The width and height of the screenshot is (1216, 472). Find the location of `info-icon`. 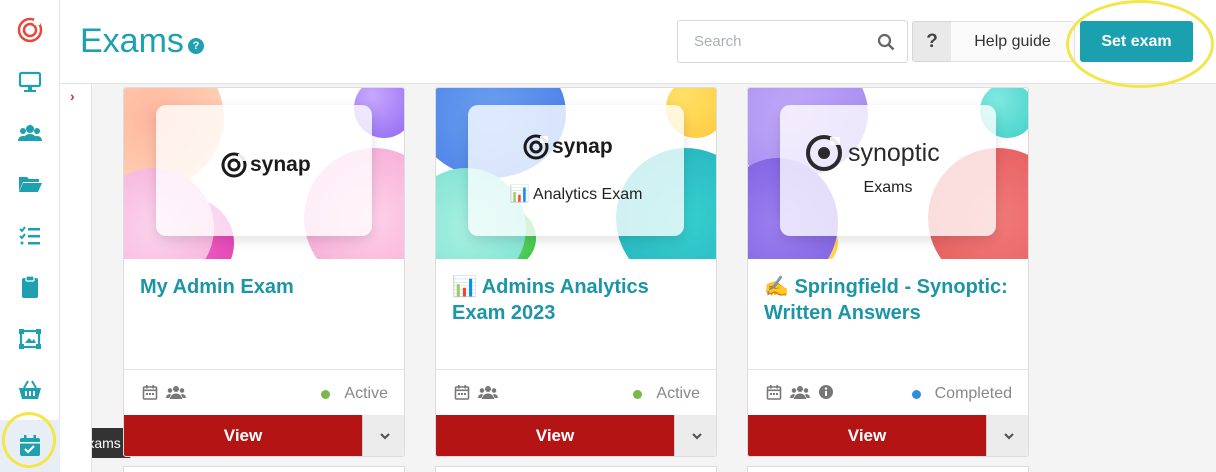

info-icon is located at coordinates (826, 392).